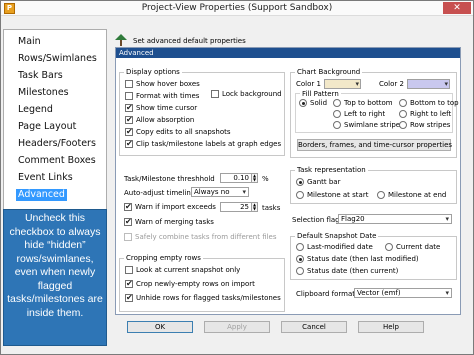 The image size is (474, 355). Describe the element at coordinates (153, 72) in the screenshot. I see `display-options-title: Display options` at that location.